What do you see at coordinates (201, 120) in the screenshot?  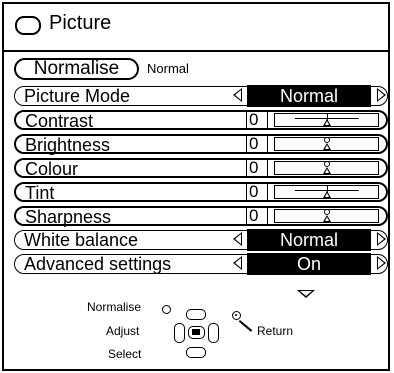 I see `contrast-row: Contrast 0` at bounding box center [201, 120].